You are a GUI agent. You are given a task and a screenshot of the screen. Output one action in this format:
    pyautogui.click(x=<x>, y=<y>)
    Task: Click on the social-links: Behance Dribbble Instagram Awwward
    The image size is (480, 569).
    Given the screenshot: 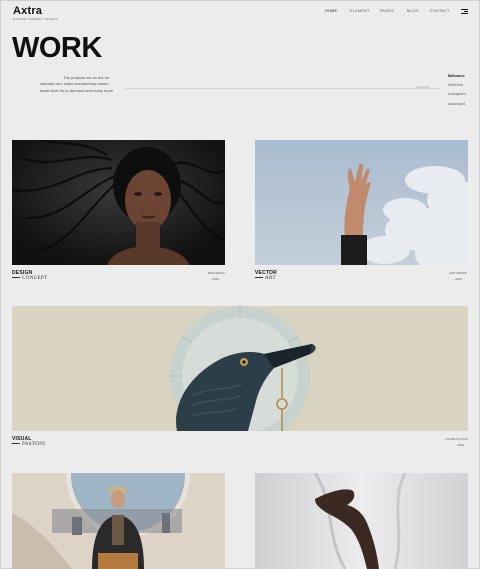 What is the action you would take?
    pyautogui.click(x=457, y=89)
    